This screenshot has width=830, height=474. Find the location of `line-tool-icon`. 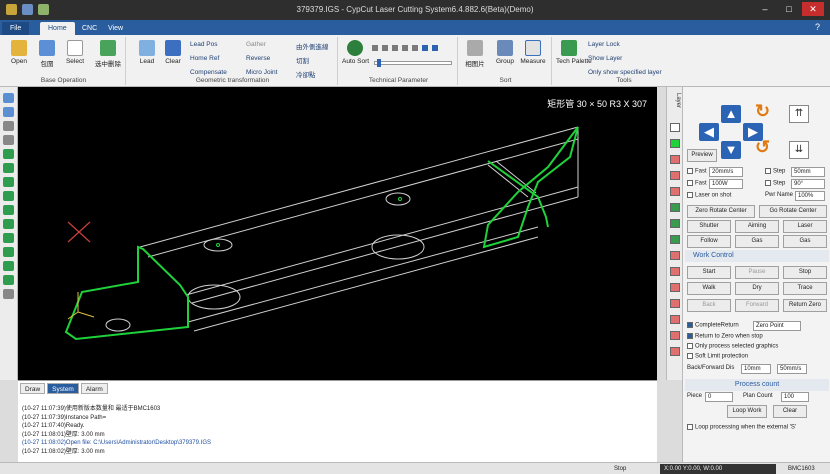

line-tool-icon is located at coordinates (8, 126).